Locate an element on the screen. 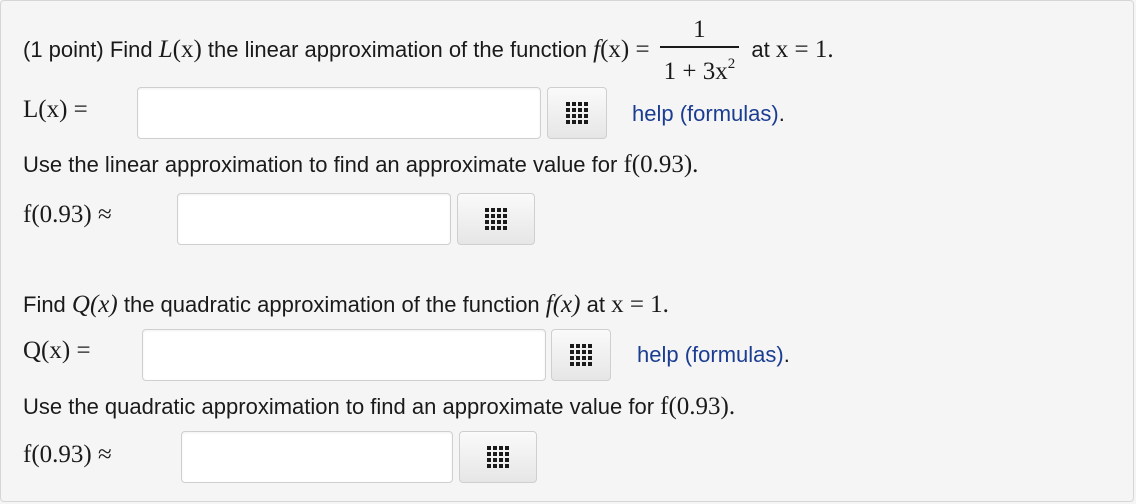 The height and width of the screenshot is (504, 1136). help-link-text-1: help (formulas) is located at coordinates (705, 113).